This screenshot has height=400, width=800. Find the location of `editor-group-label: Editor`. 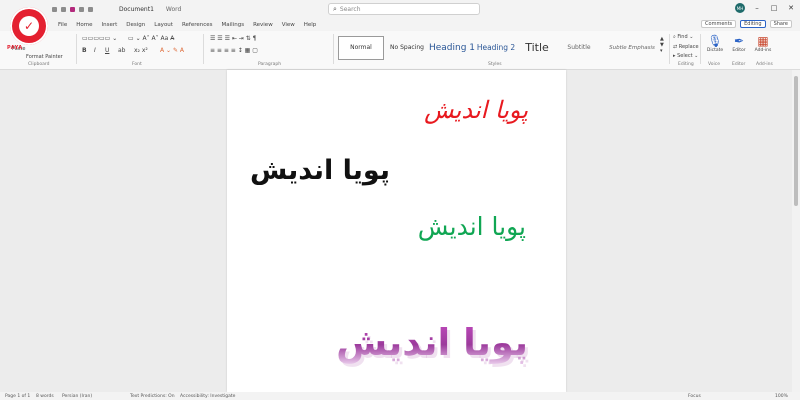

editor-group-label: Editor is located at coordinates (739, 64).